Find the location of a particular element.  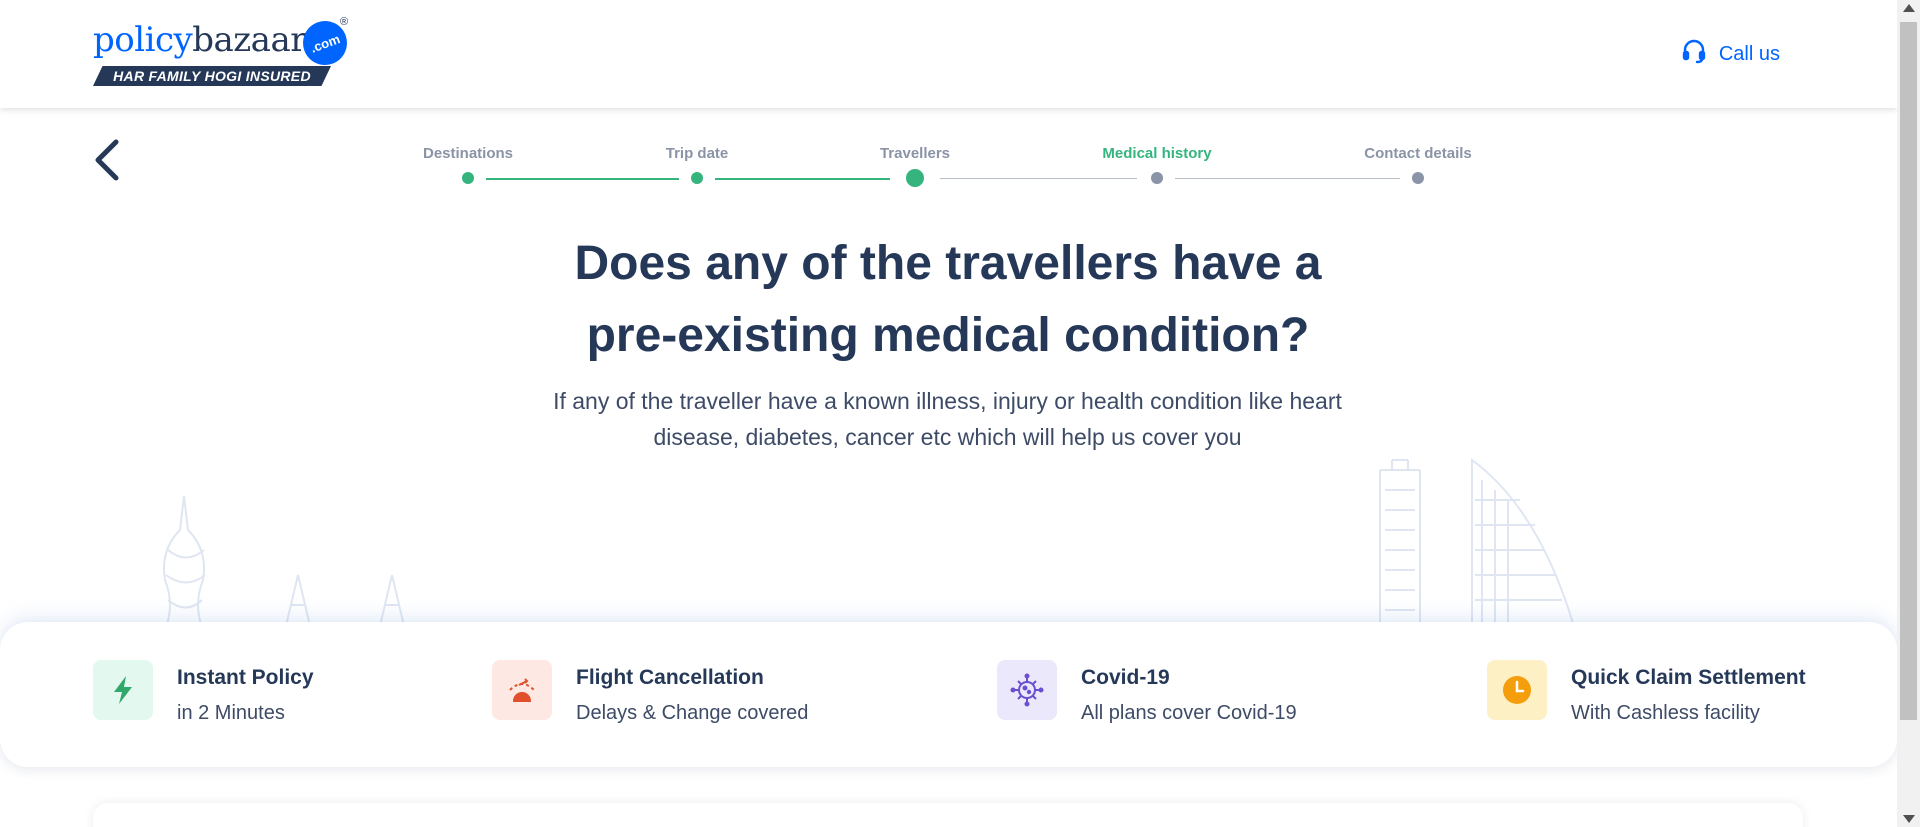

feature-subtitle: Delays & Change covered is located at coordinates (692, 713).